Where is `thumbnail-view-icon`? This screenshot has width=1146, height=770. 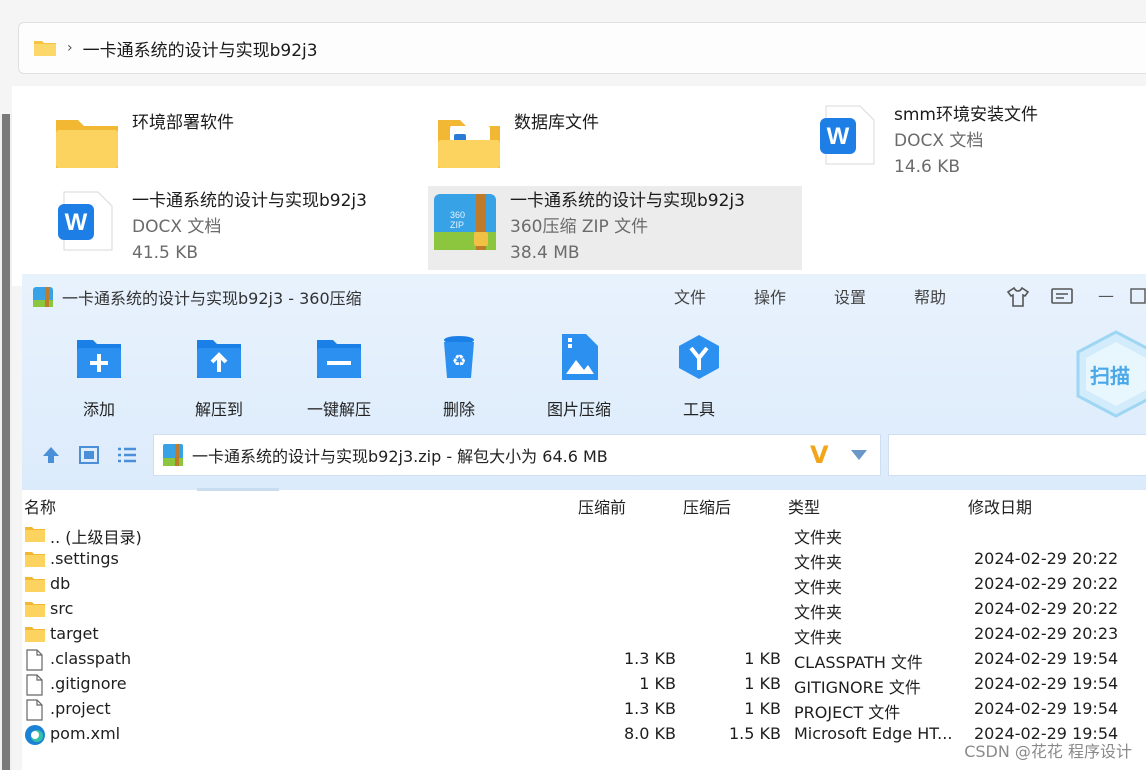
thumbnail-view-icon is located at coordinates (89, 455).